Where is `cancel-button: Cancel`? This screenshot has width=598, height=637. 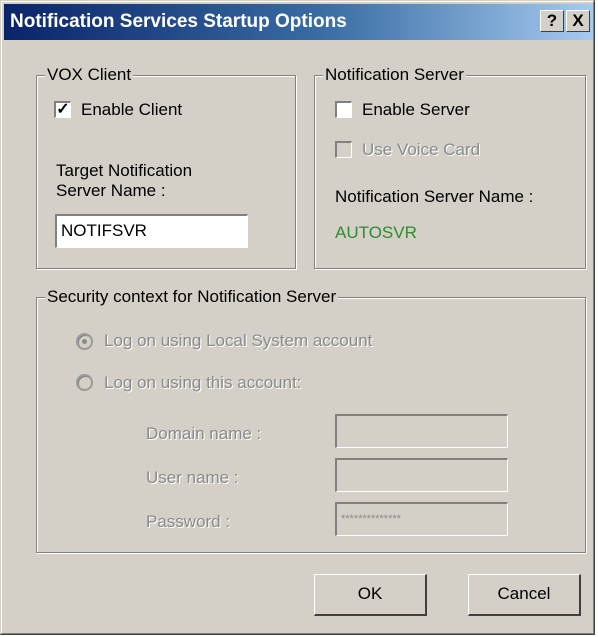 cancel-button: Cancel is located at coordinates (524, 595).